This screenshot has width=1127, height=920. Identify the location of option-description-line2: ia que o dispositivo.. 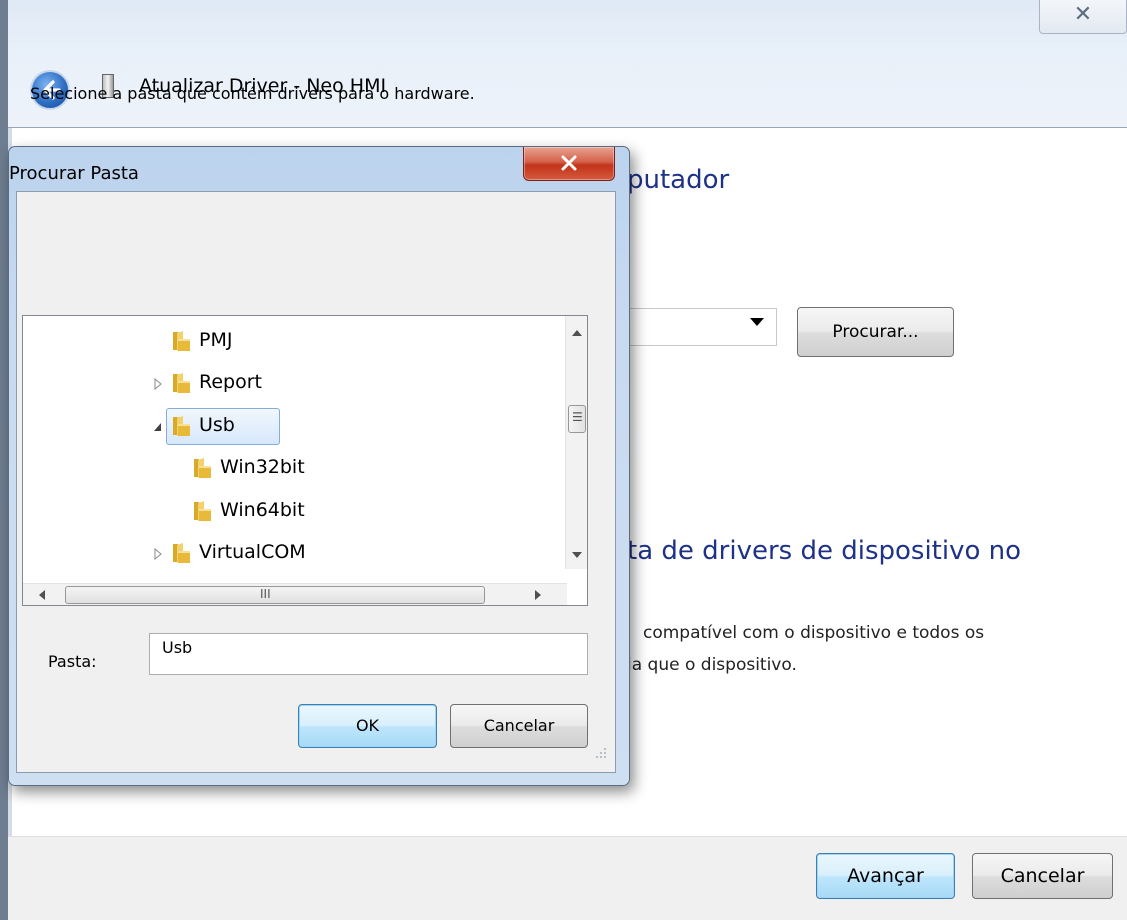
(712, 665).